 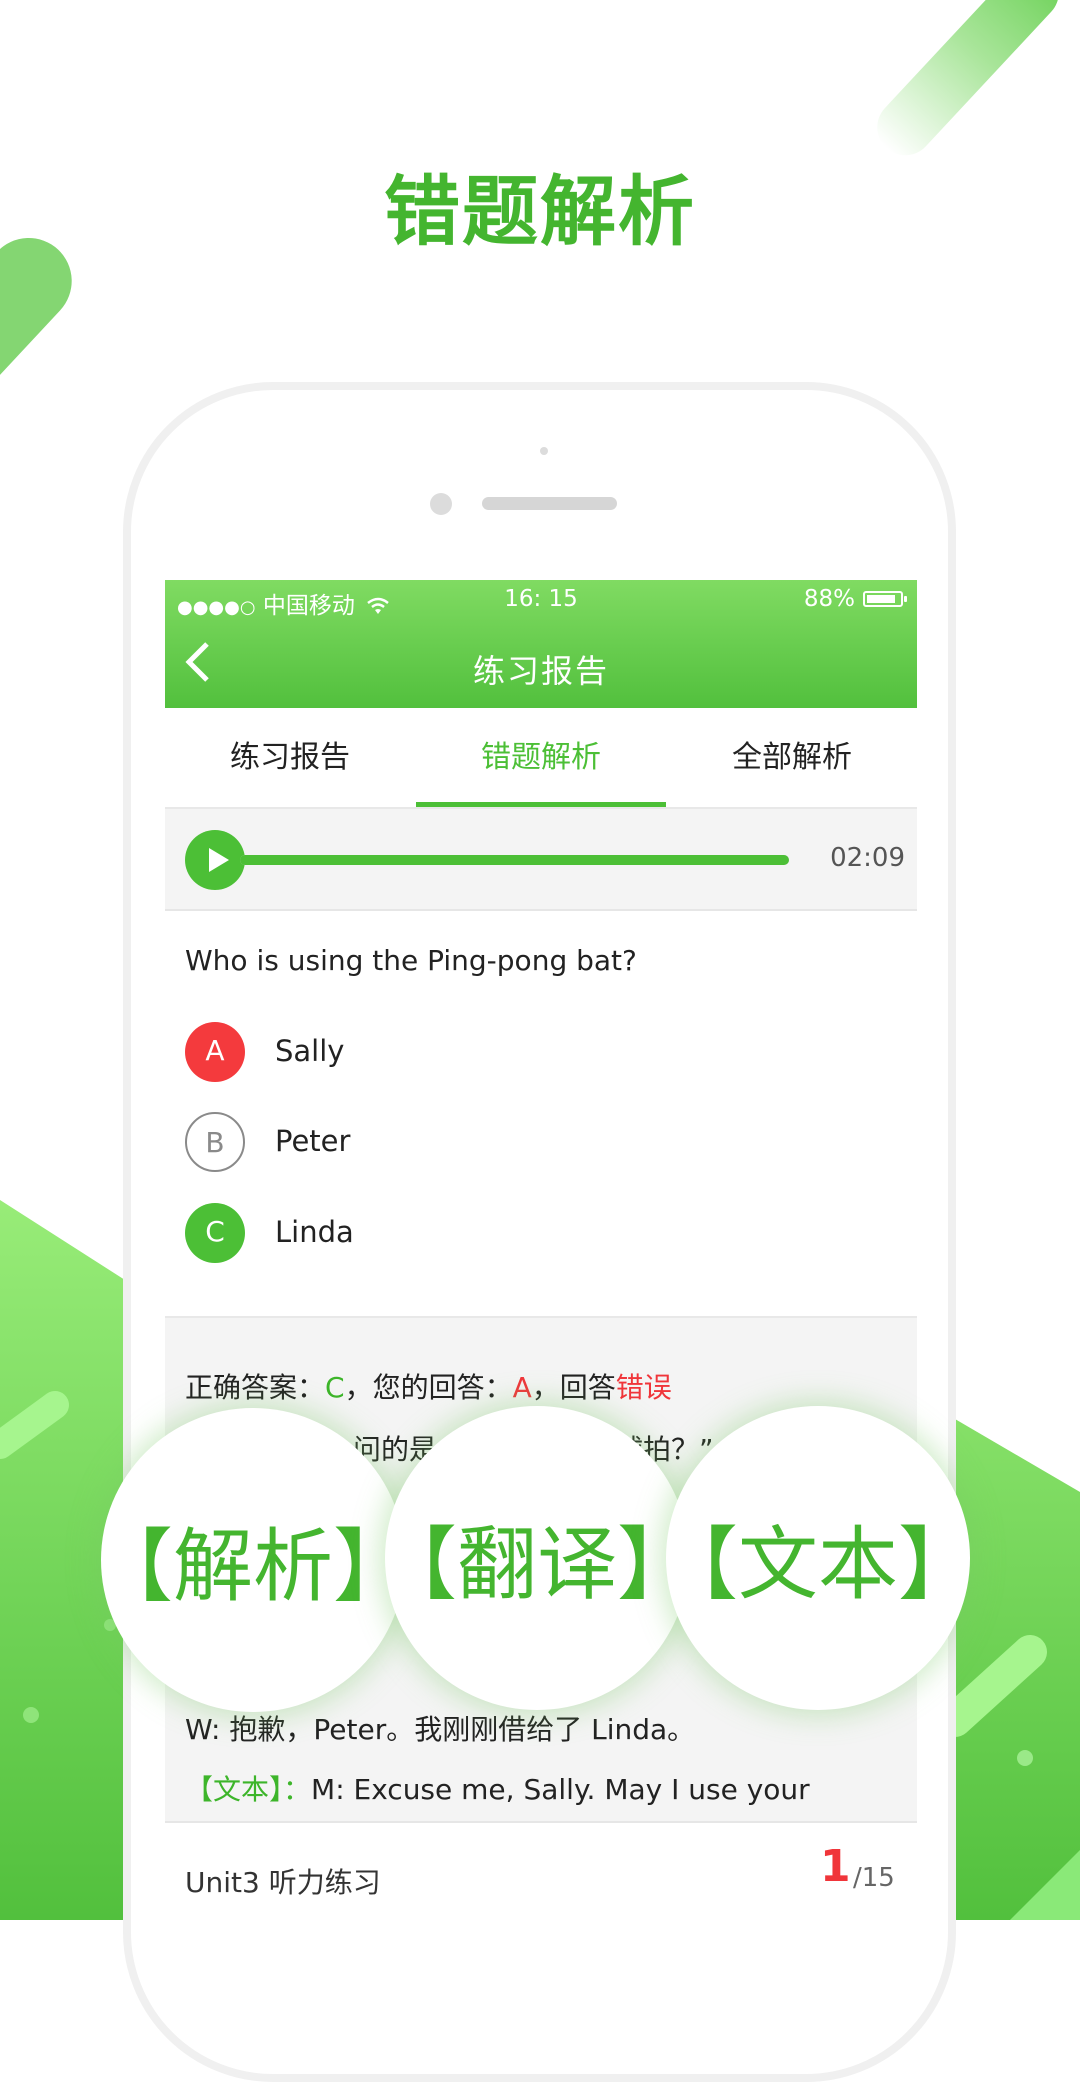 I want to click on transcript-tag: 【文本】, so click(x=234, y=1789).